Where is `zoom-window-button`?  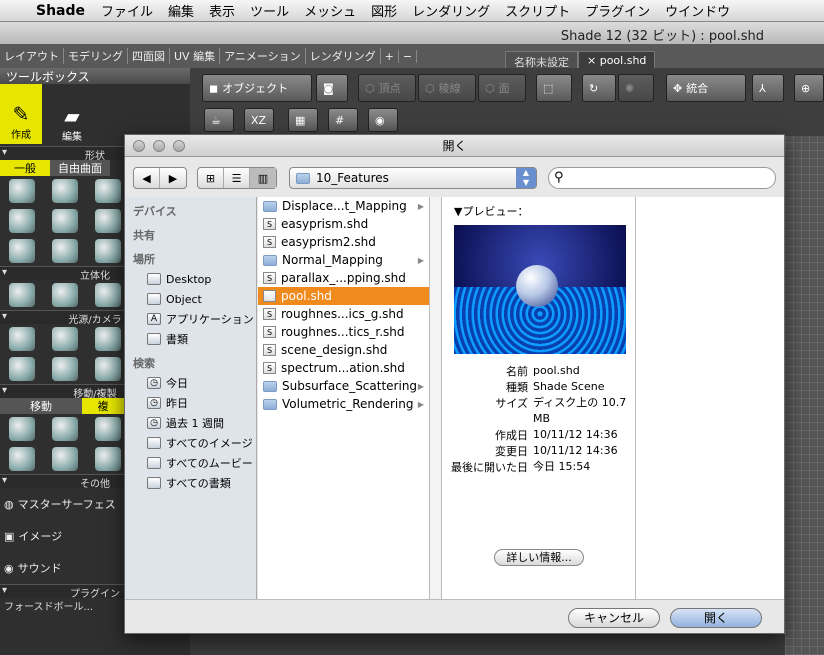 zoom-window-button is located at coordinates (179, 146).